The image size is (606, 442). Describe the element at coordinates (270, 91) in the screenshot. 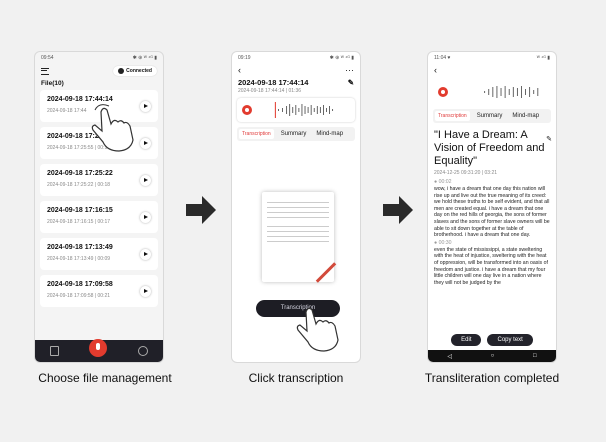

I see `recording-meta: 2024-09-18 17:44:14 | 01:36` at that location.